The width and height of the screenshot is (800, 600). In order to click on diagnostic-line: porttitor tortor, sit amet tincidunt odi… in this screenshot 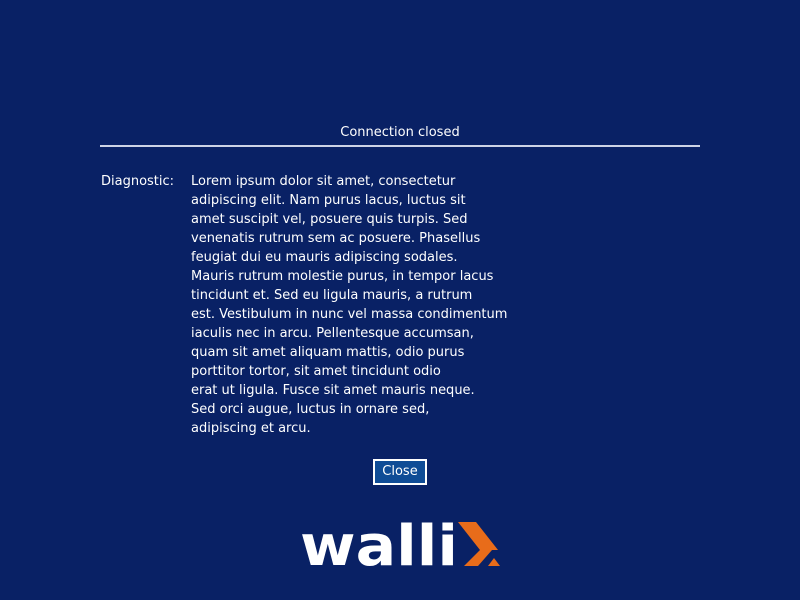, I will do `click(316, 371)`.